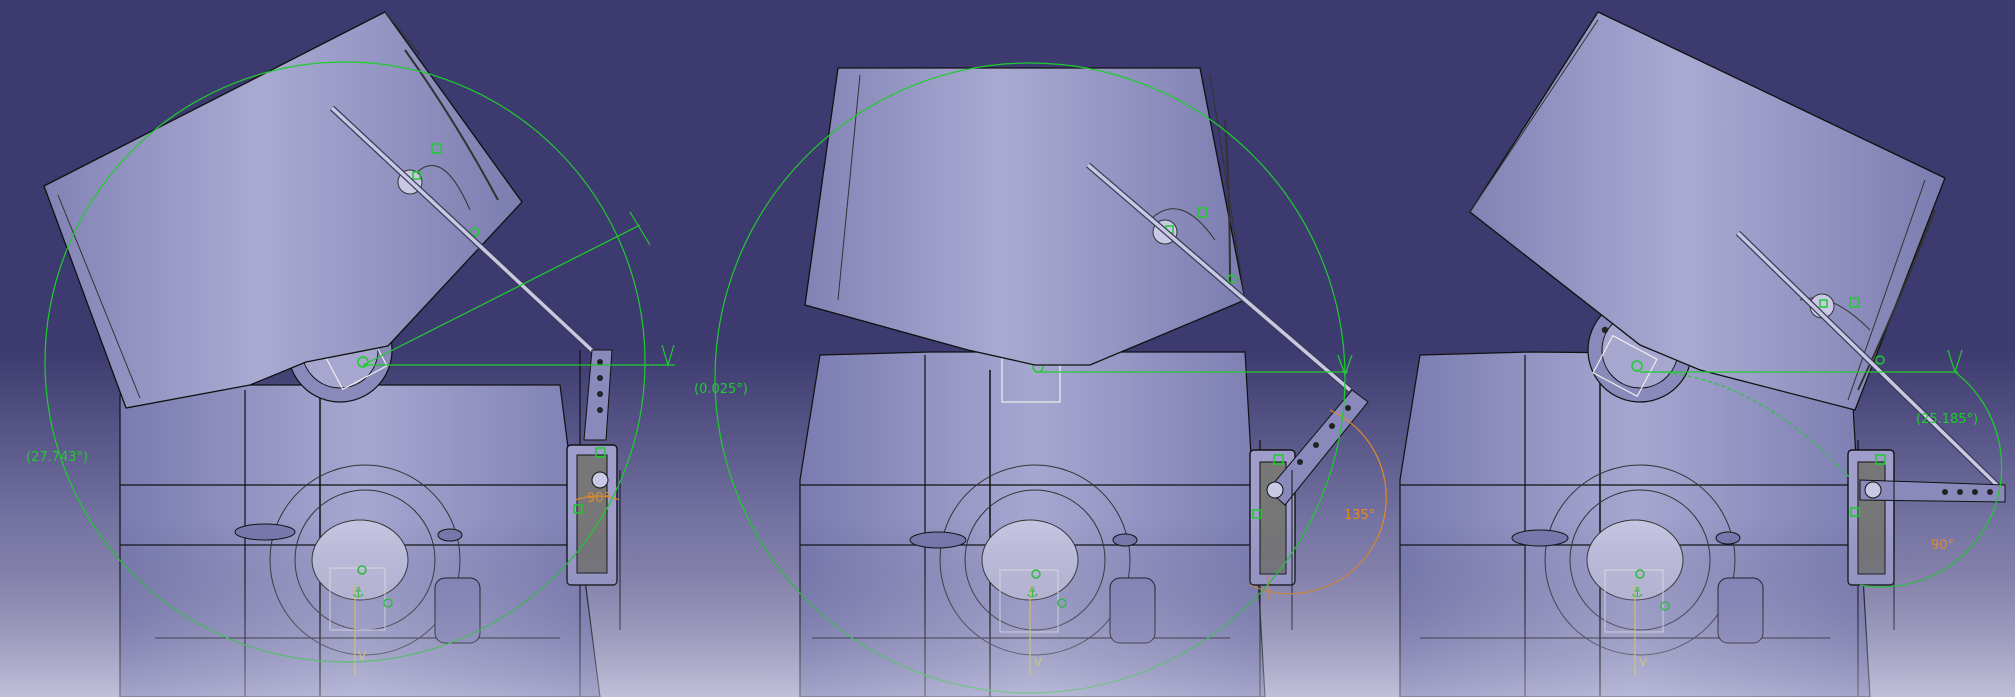  What do you see at coordinates (599, 498) in the screenshot?
I see `servo-angle-label-left: 90°` at bounding box center [599, 498].